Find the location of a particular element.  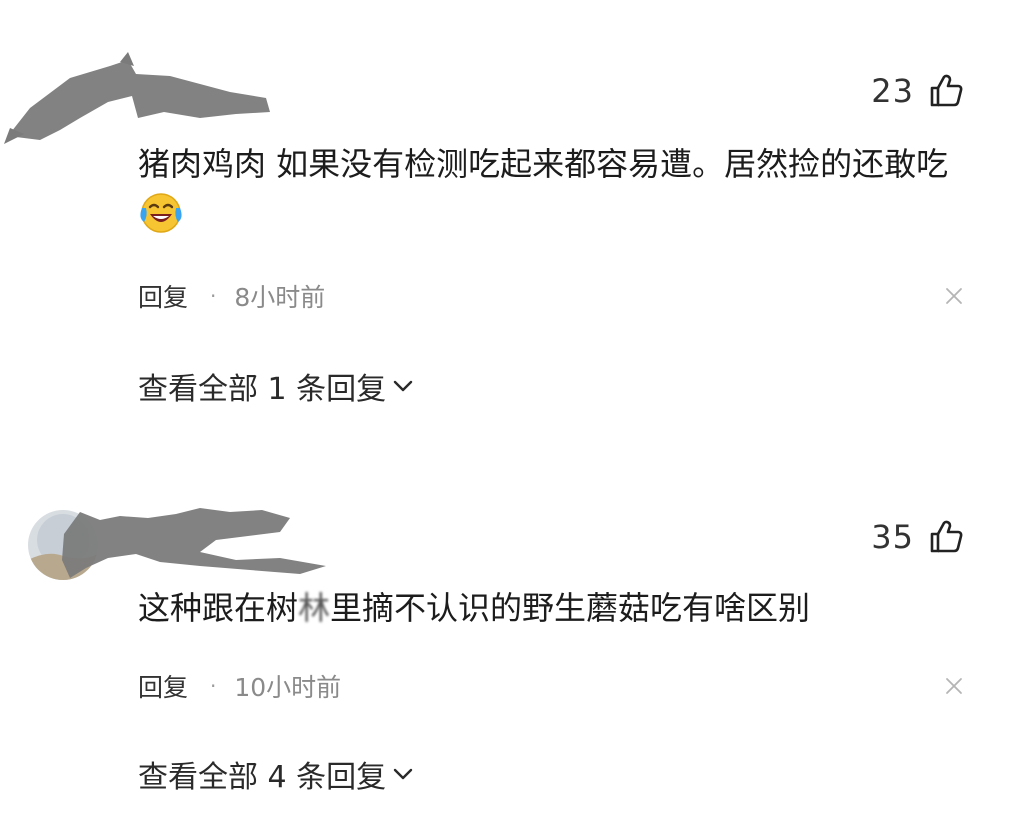

view-replies-label: 查看全部 4 条回复 is located at coordinates (262, 777).